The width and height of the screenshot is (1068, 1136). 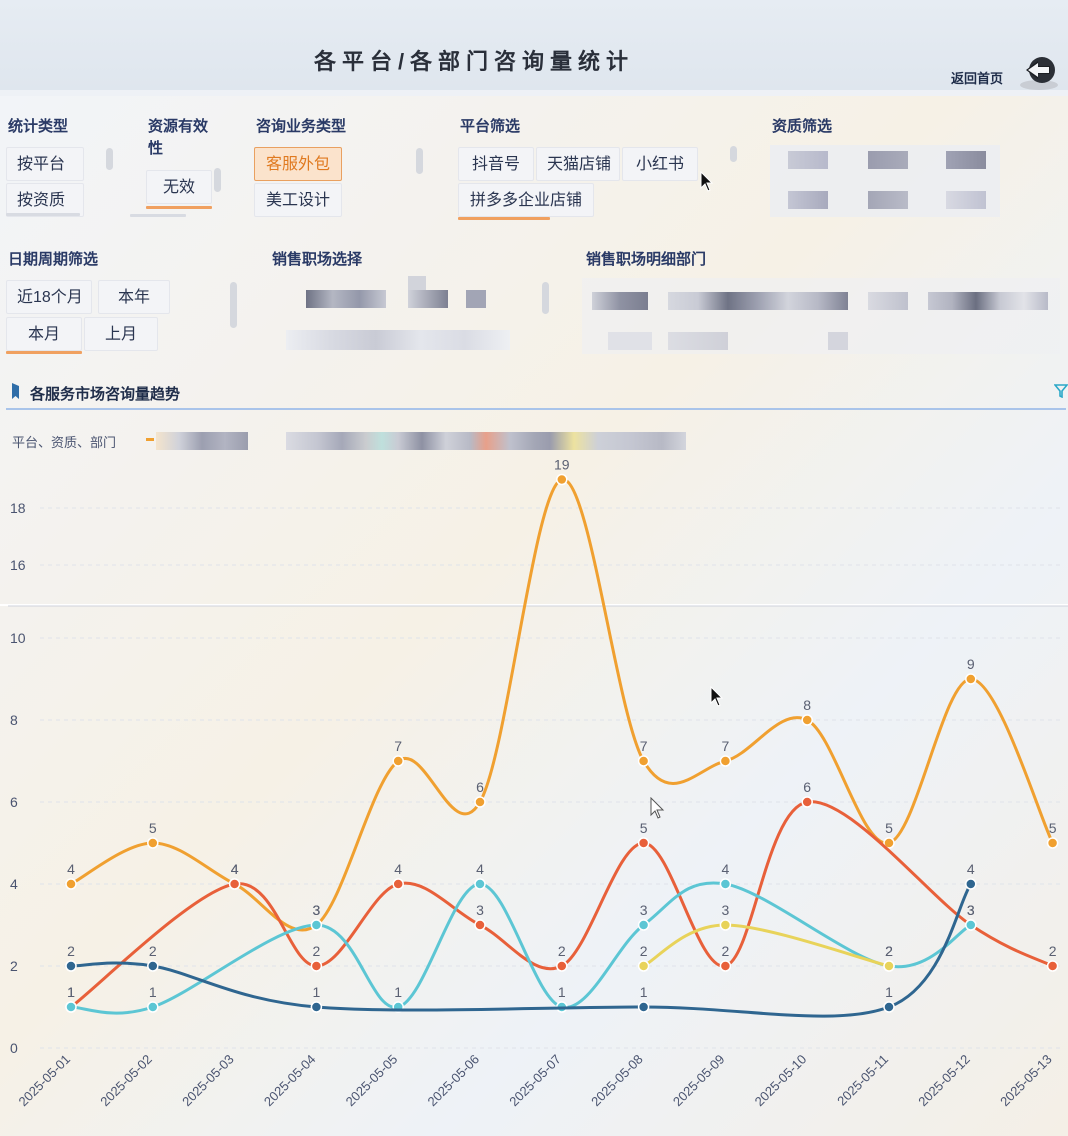 I want to click on x-tick-label: 2025-05-06, so click(x=453, y=1081).